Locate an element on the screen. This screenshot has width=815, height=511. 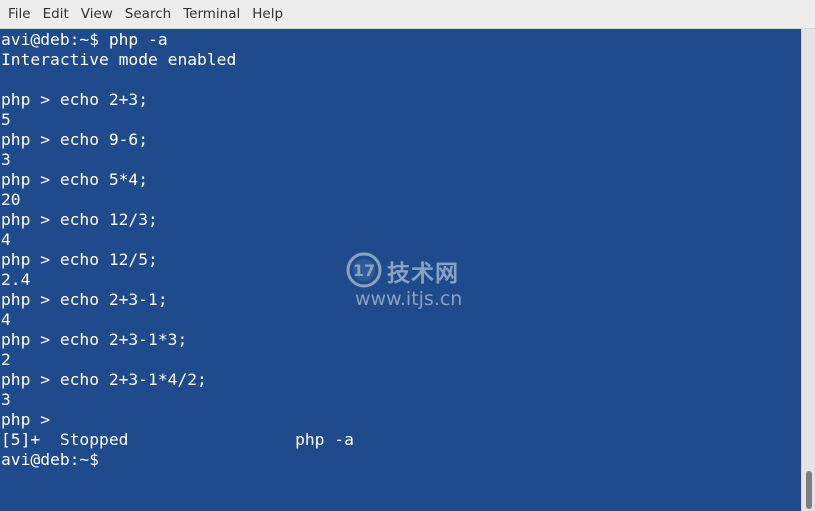
watermark-logo-text: 17 is located at coordinates (364, 270).